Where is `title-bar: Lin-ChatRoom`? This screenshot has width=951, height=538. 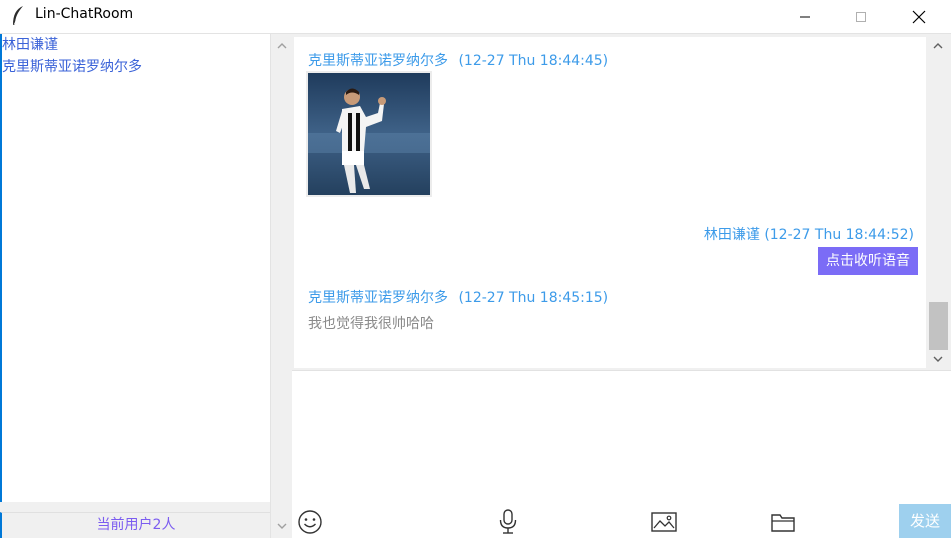
title-bar: Lin-ChatRoom is located at coordinates (475, 17).